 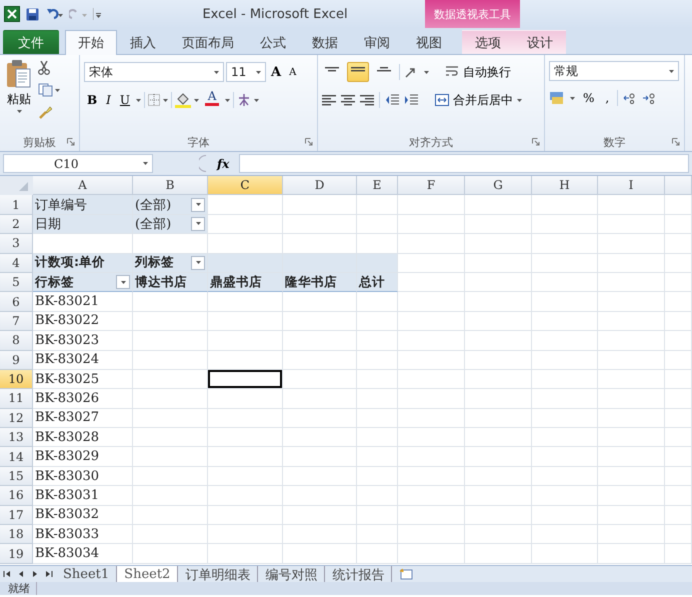 I want to click on column-header: F, so click(x=431, y=186).